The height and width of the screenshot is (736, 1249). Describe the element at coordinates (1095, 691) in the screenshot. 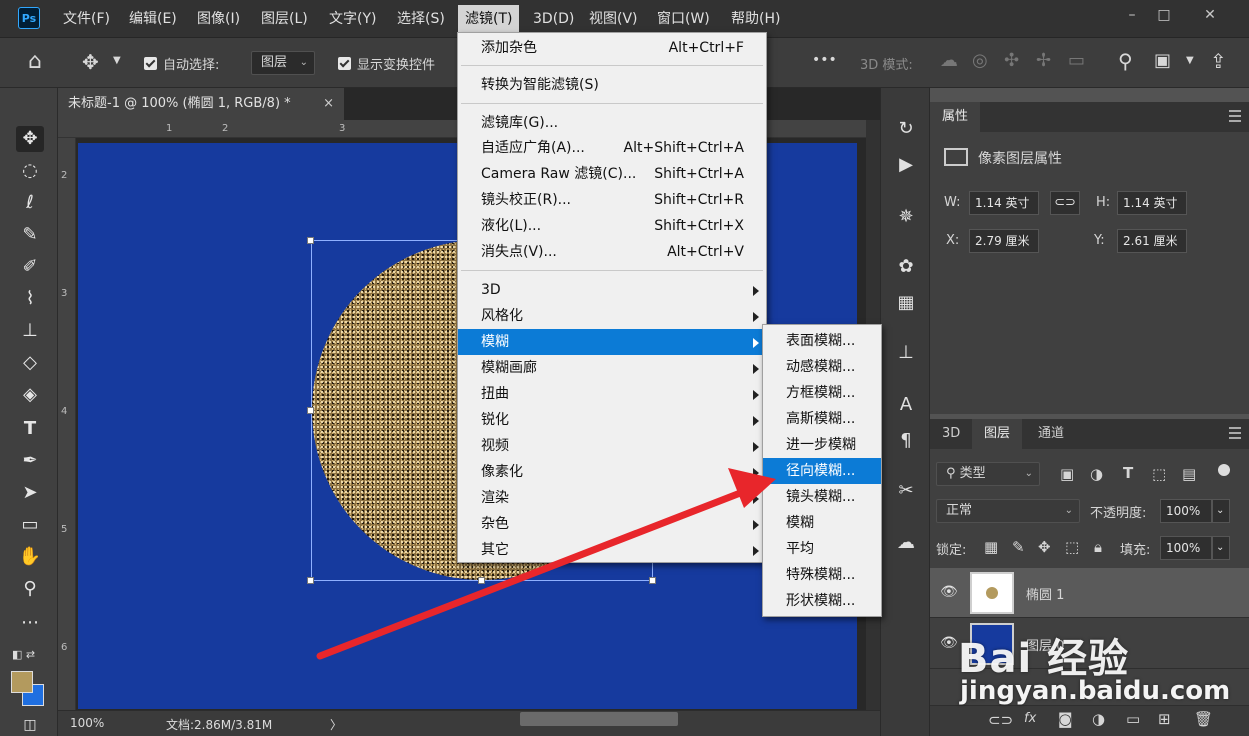

I see `baidu-watermark-url: jingyan.baidu.com` at that location.